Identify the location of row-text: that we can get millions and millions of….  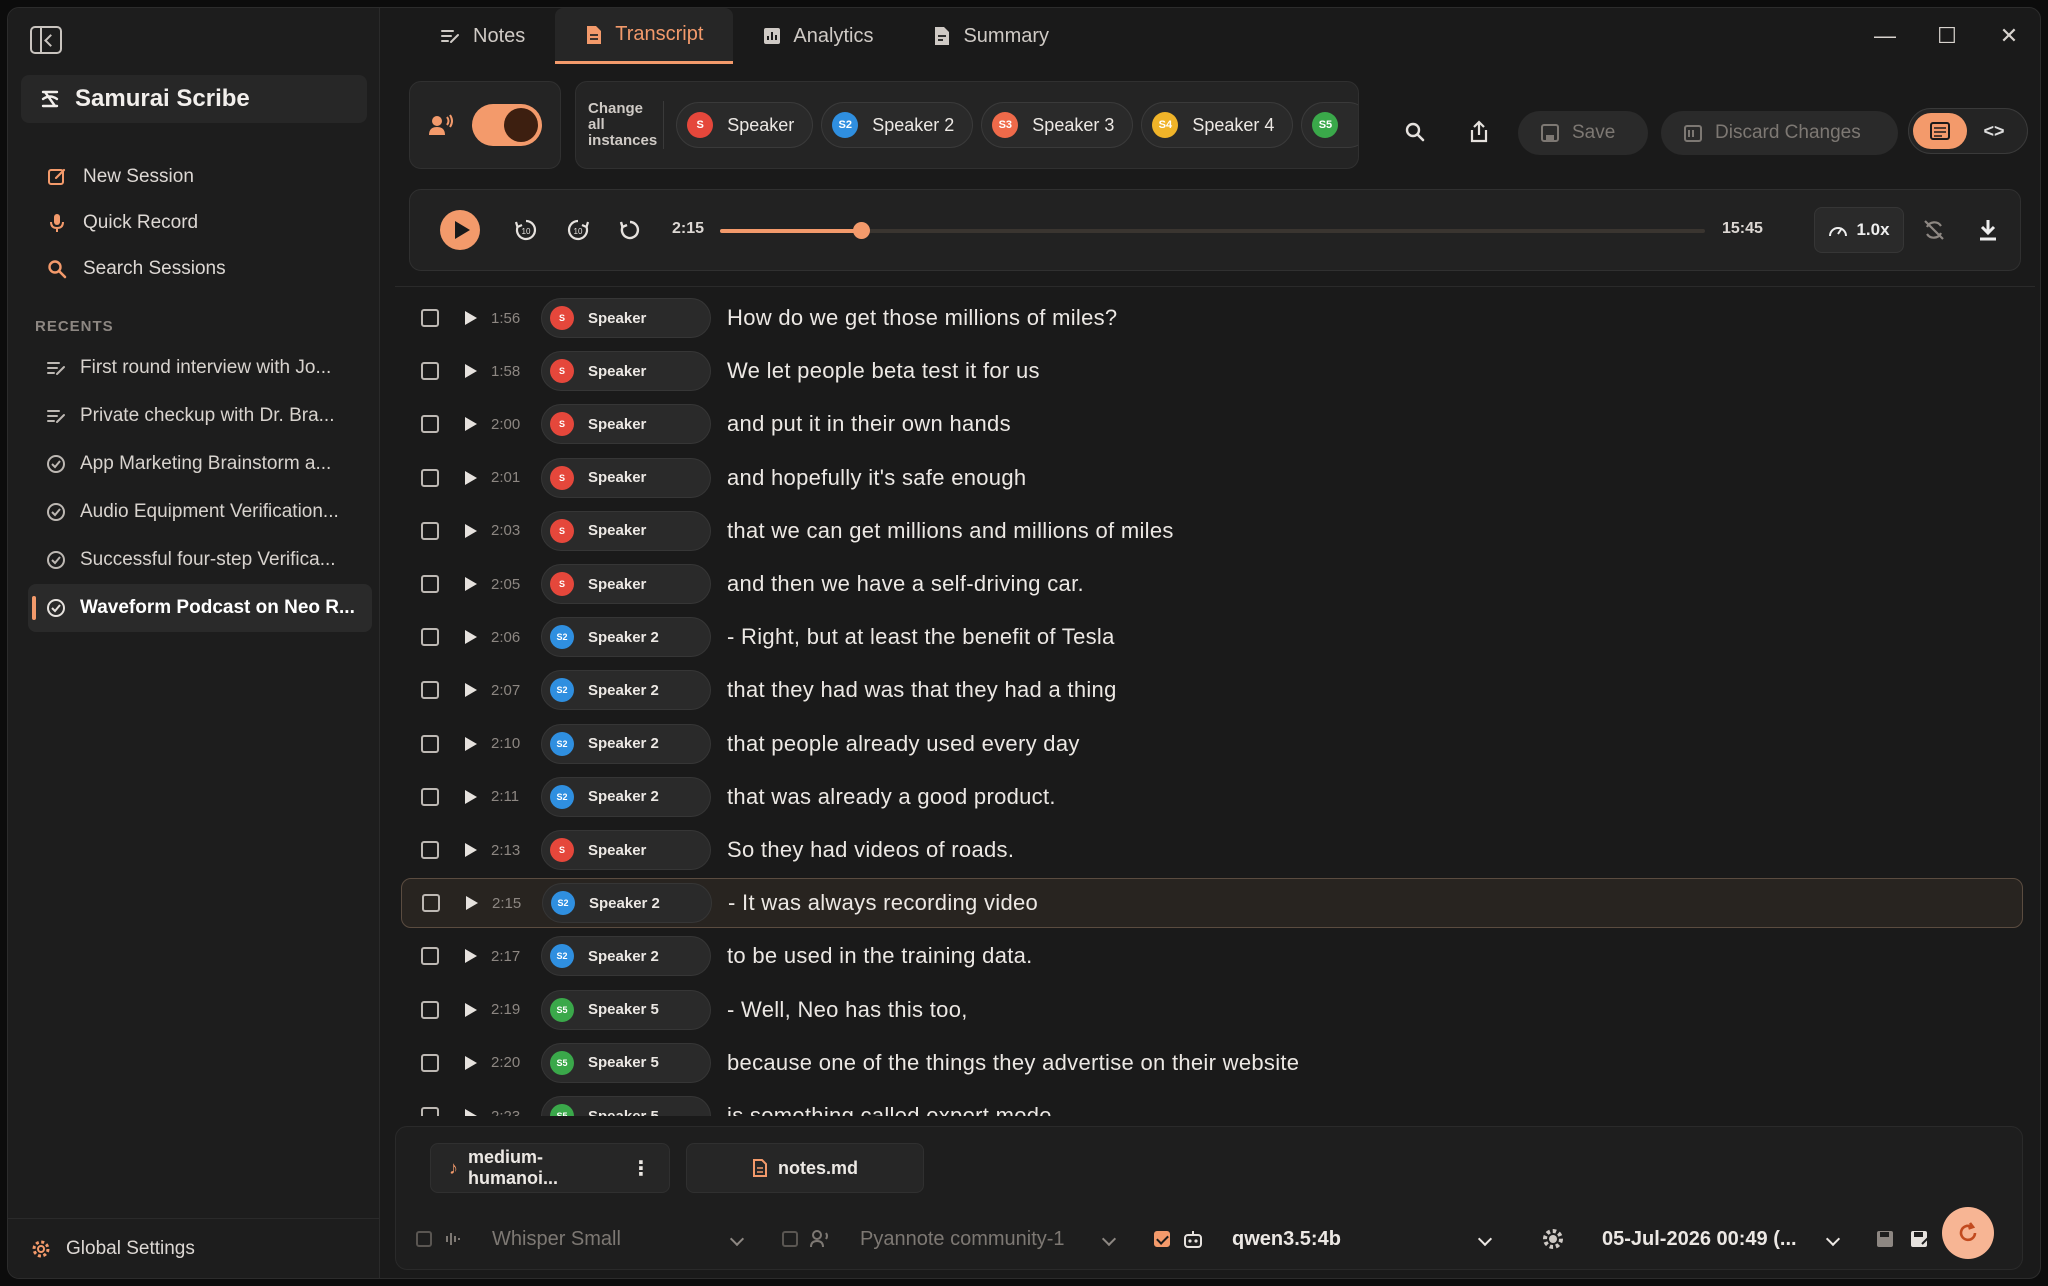
(950, 531).